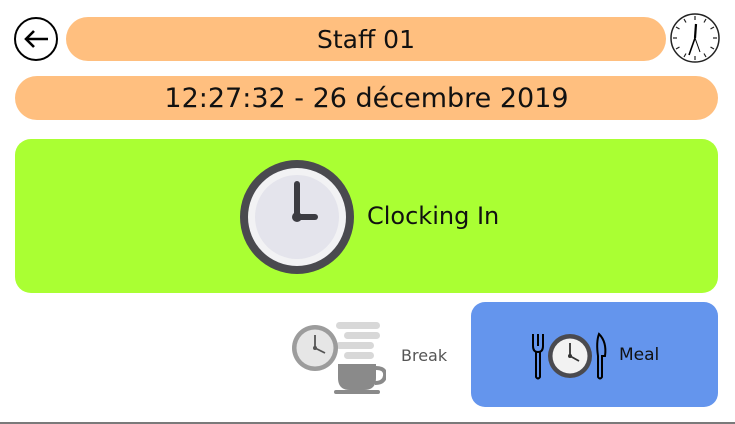  What do you see at coordinates (297, 217) in the screenshot?
I see `clock-icon` at bounding box center [297, 217].